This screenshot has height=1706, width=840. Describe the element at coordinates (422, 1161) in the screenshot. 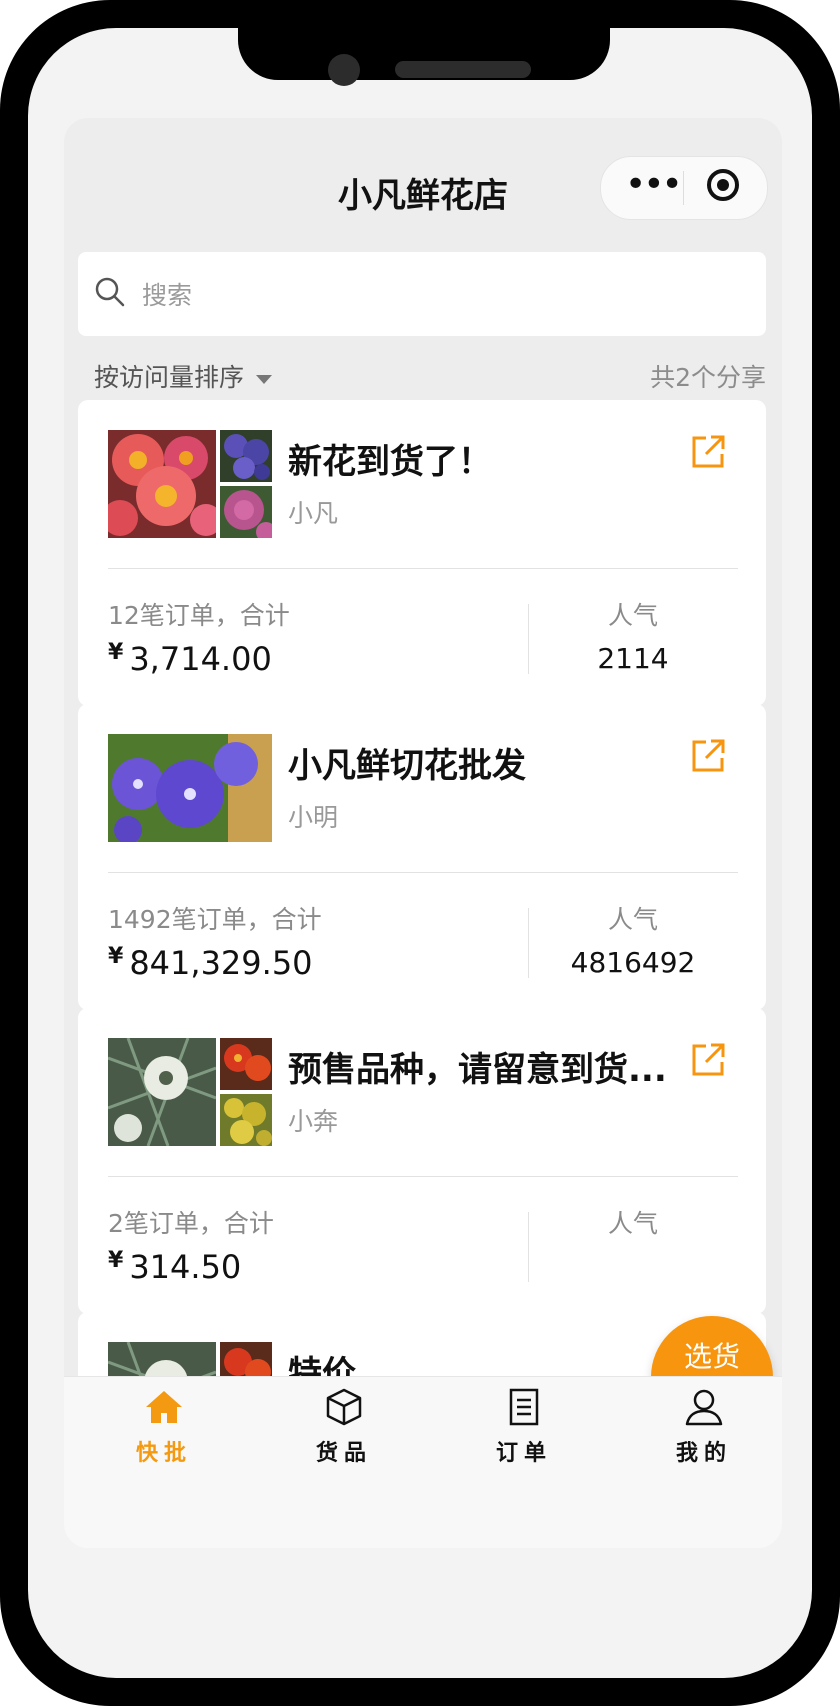

I see `share-card: 预售品种，请留意到货... 小奔 2笔订单，合计 ¥314.50 人气` at that location.